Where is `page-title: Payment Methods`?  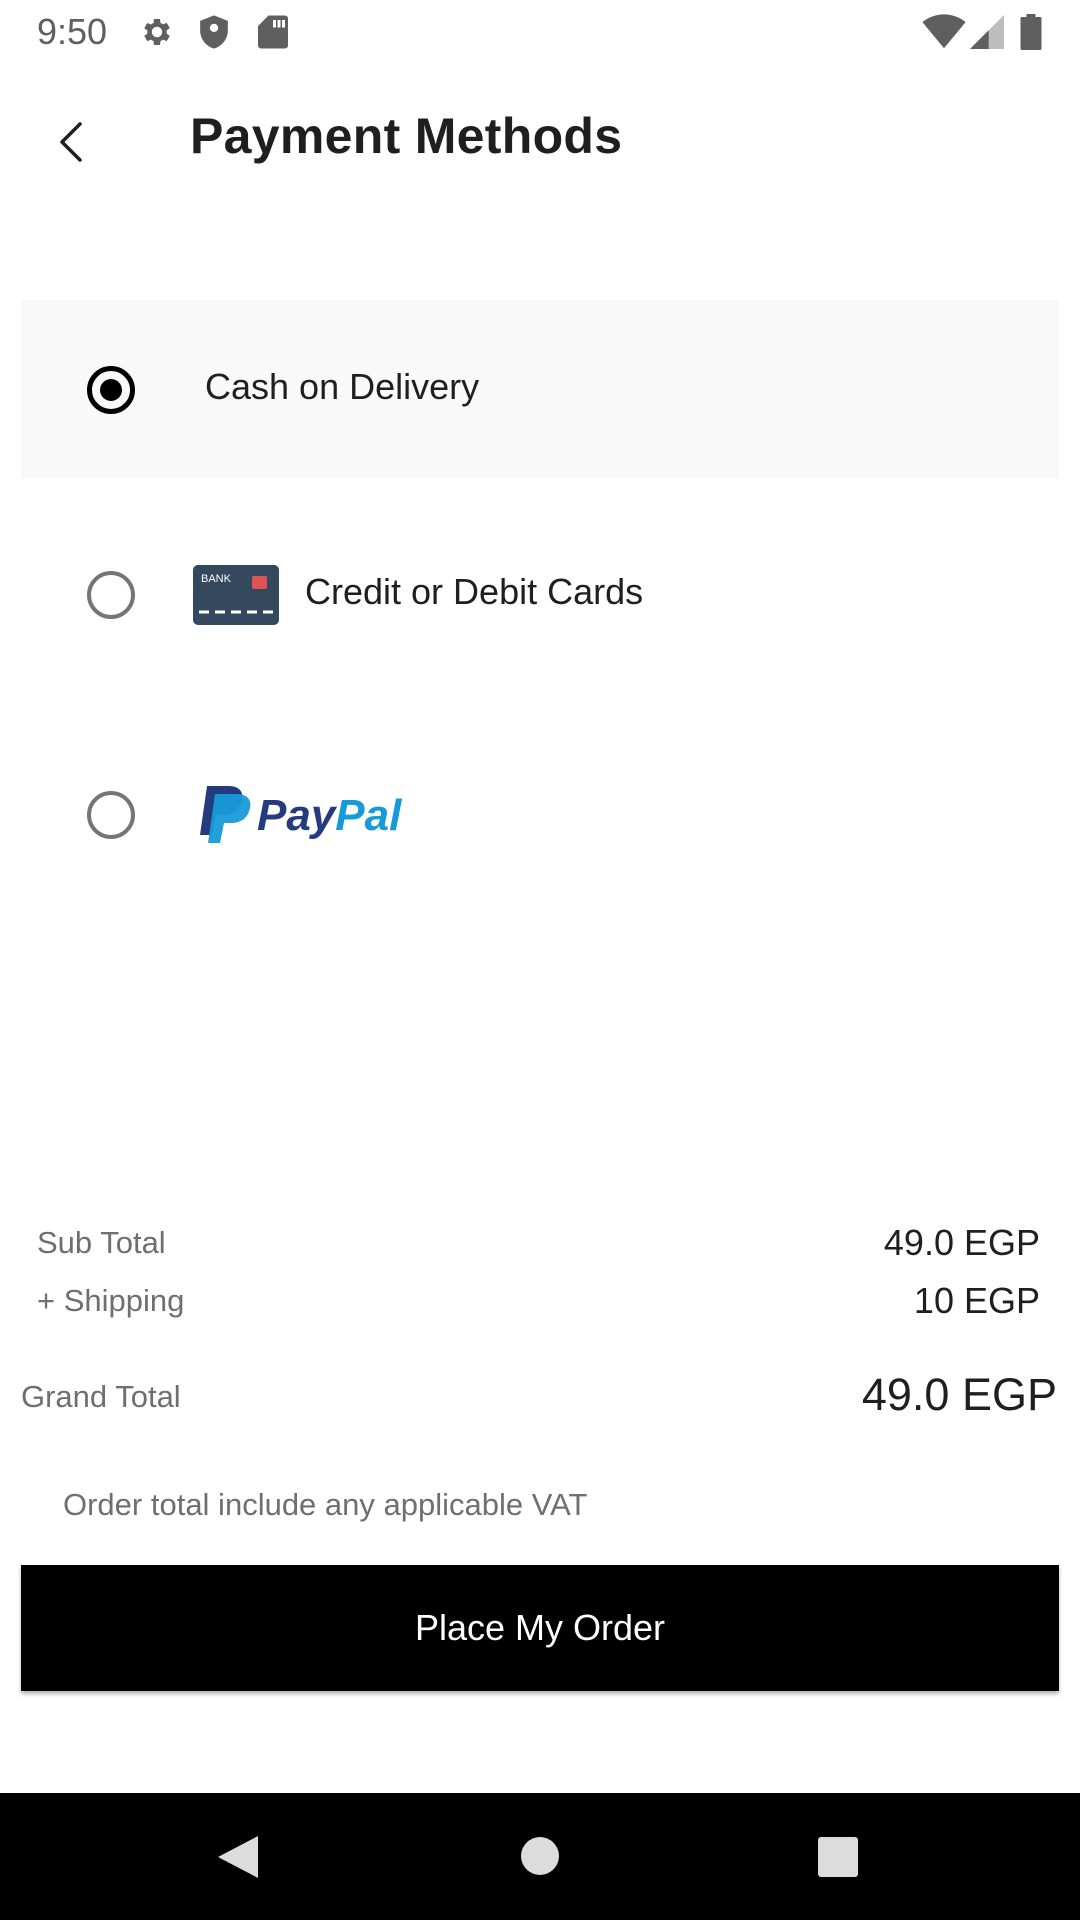
page-title: Payment Methods is located at coordinates (406, 136).